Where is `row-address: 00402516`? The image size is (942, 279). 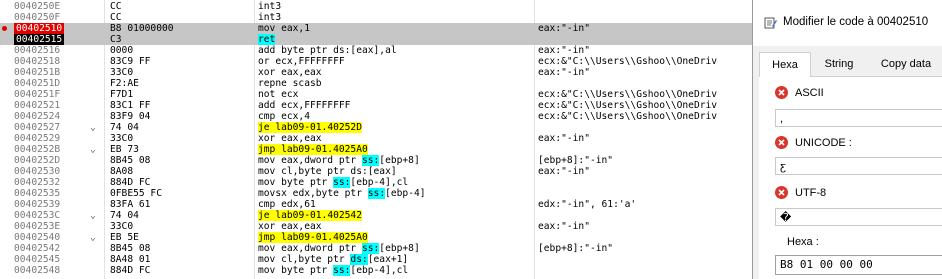
row-address: 00402516 is located at coordinates (37, 50).